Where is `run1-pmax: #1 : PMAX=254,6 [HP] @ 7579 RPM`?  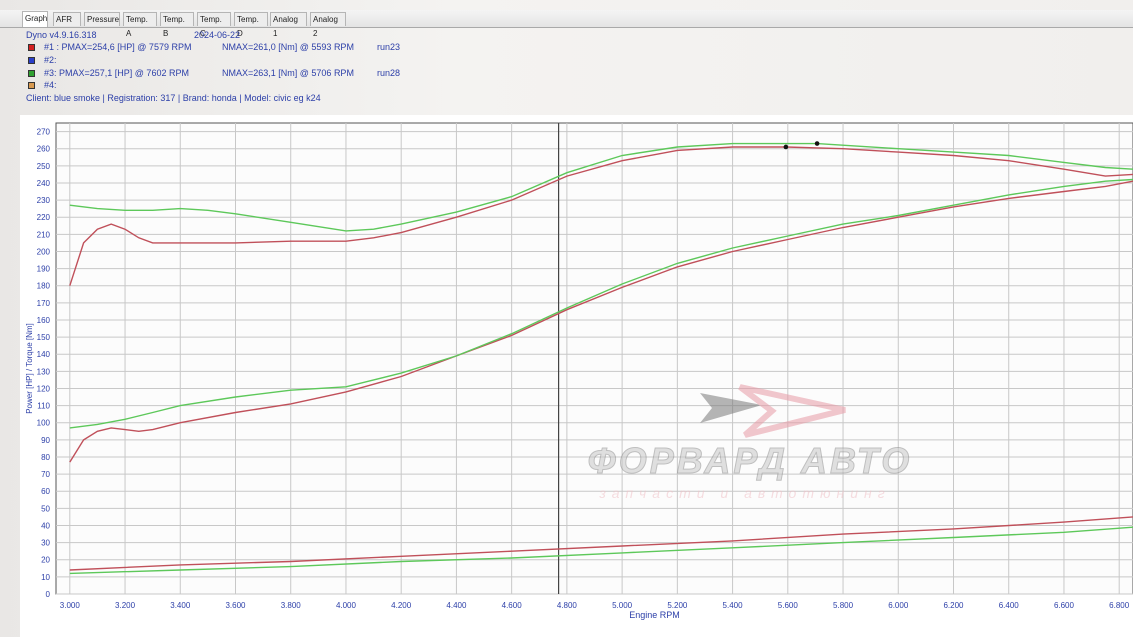
run1-pmax: #1 : PMAX=254,6 [HP] @ 7579 RPM is located at coordinates (118, 47).